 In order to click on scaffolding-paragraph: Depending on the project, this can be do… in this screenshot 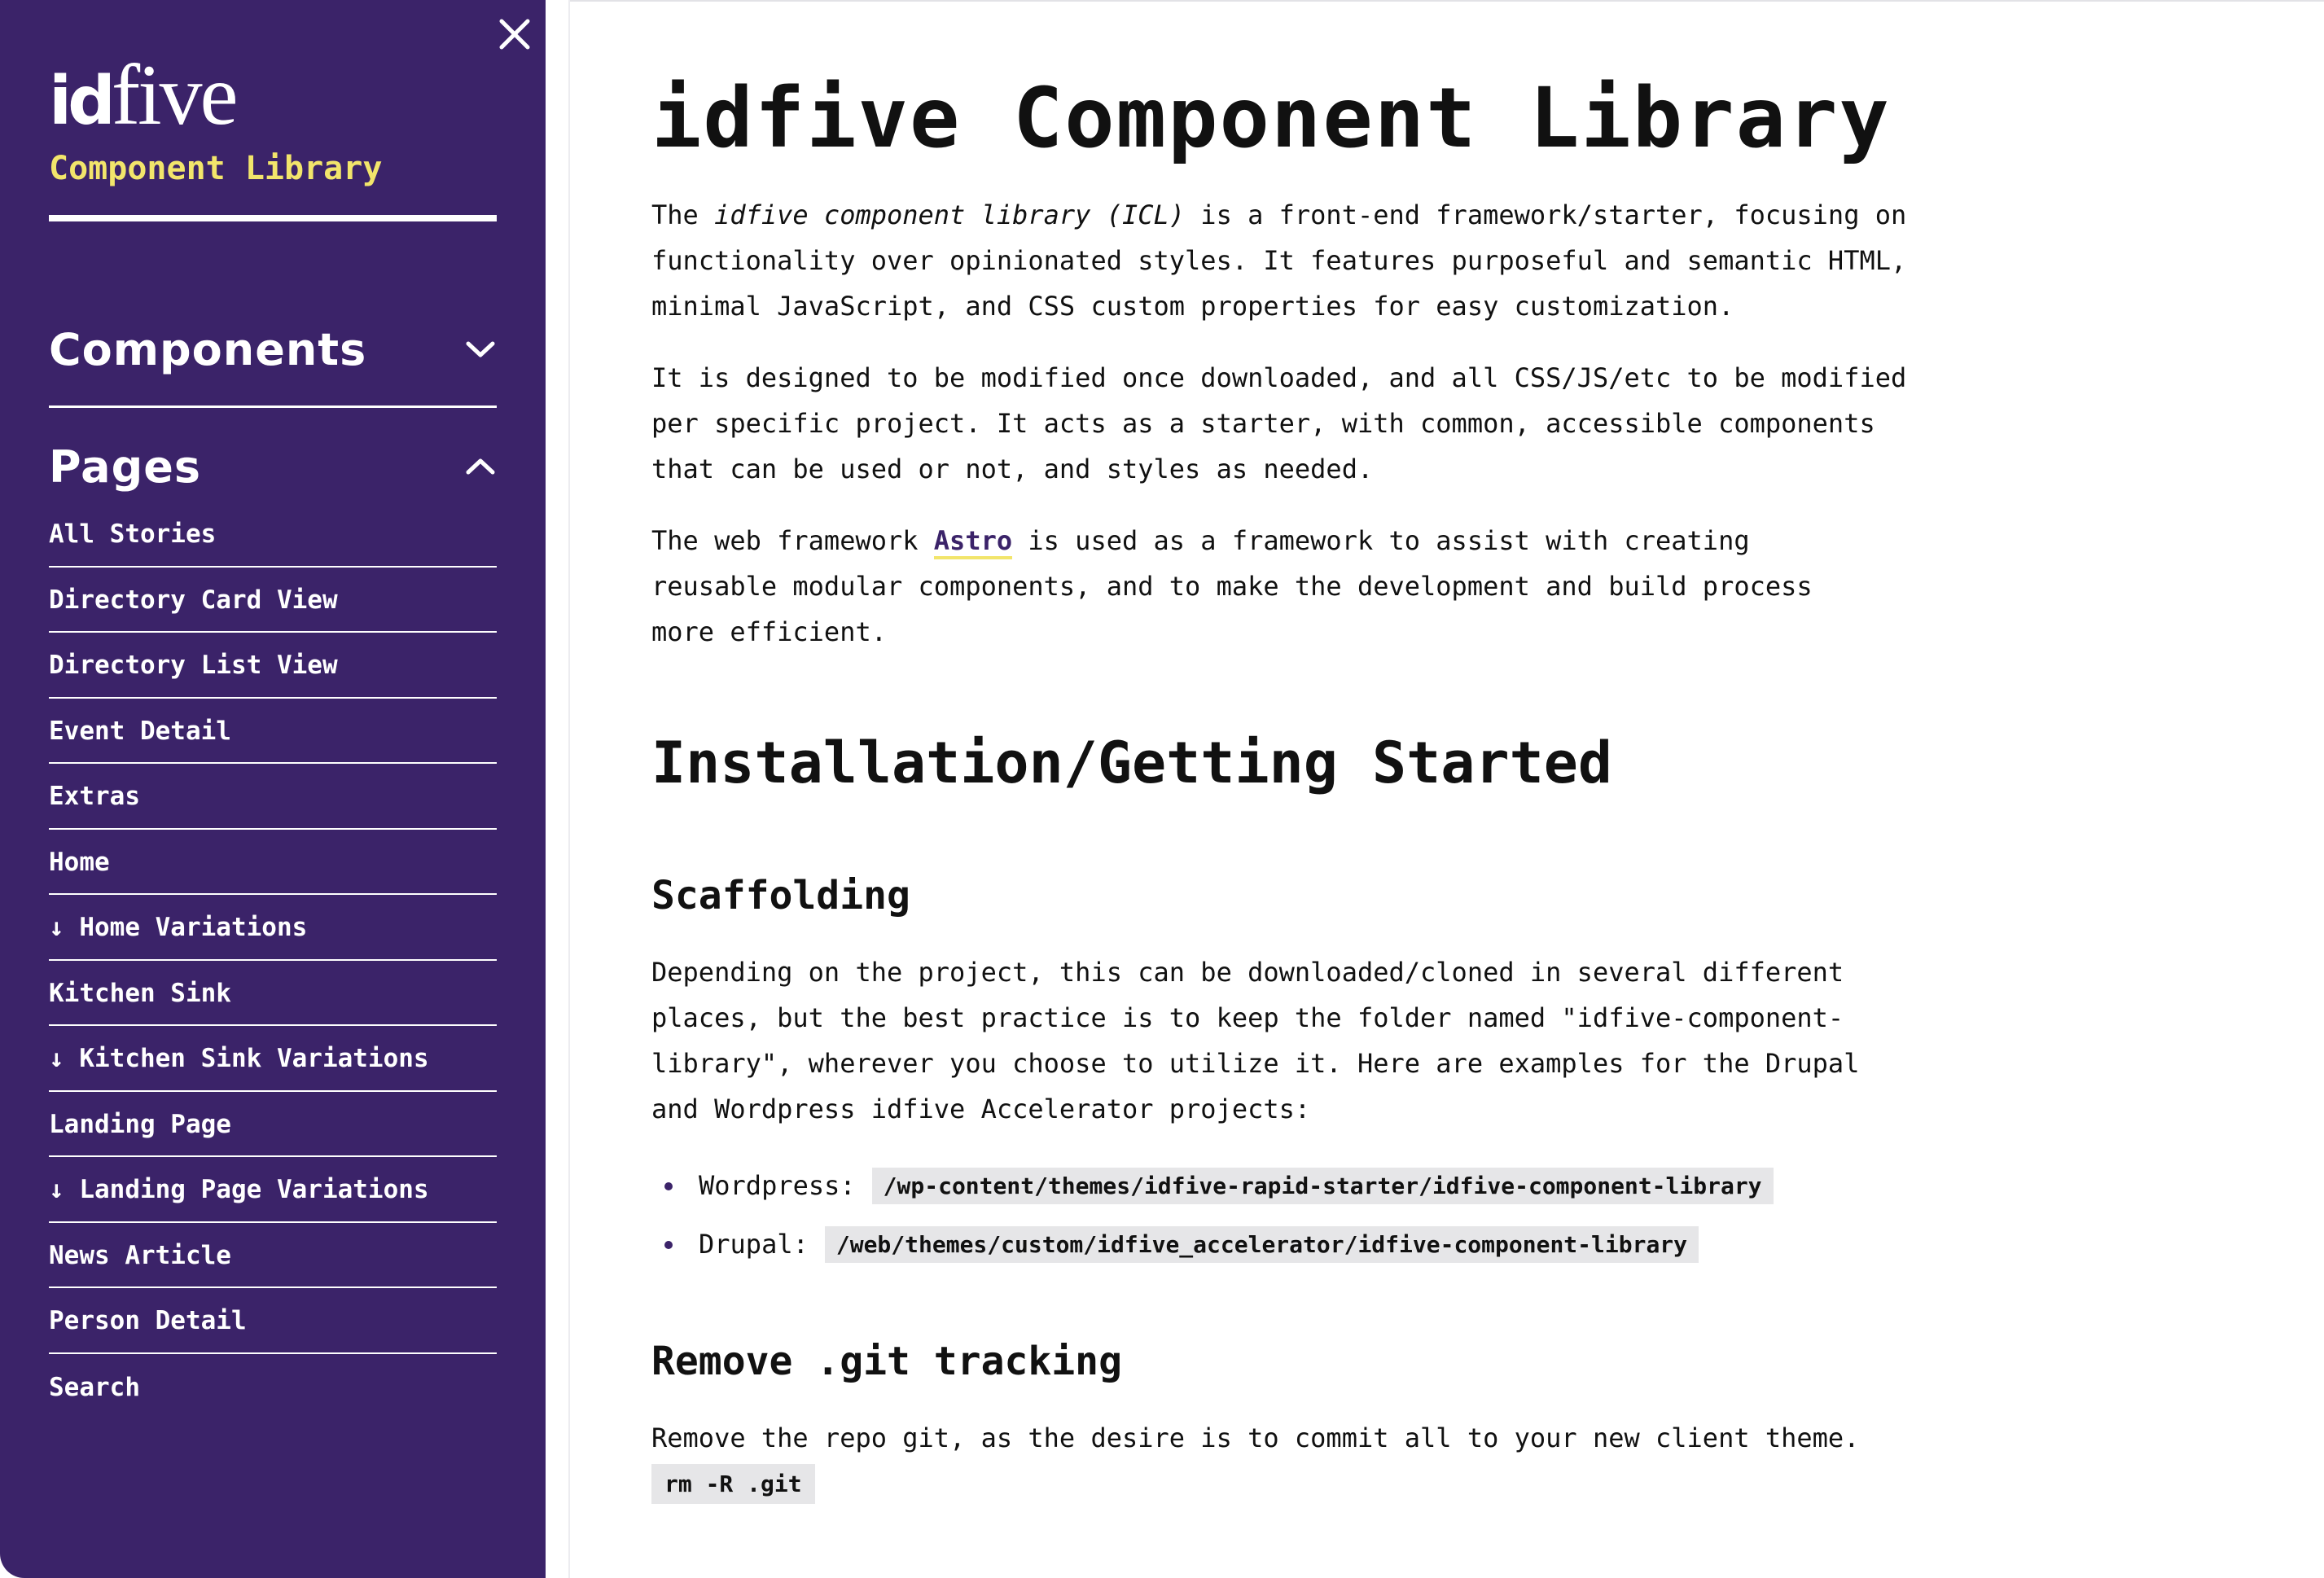, I will do `click(1311, 1040)`.